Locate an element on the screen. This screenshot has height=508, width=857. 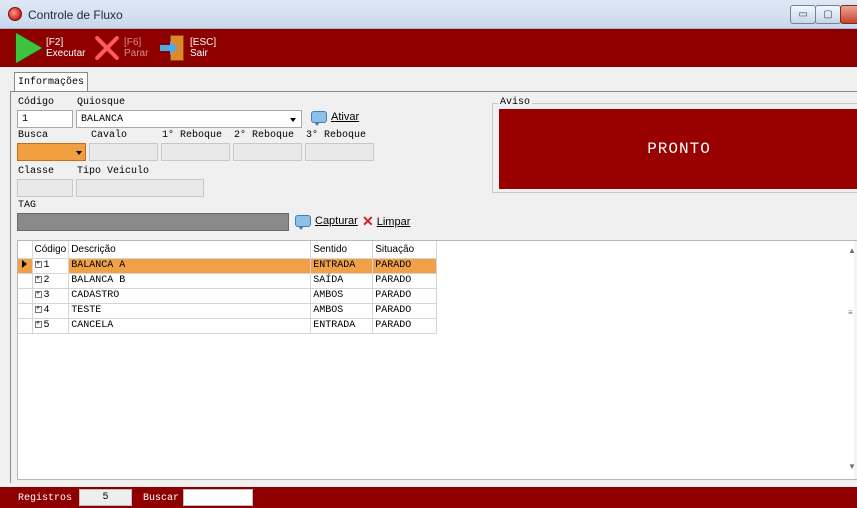
registros-count: 5 is located at coordinates (105, 497).